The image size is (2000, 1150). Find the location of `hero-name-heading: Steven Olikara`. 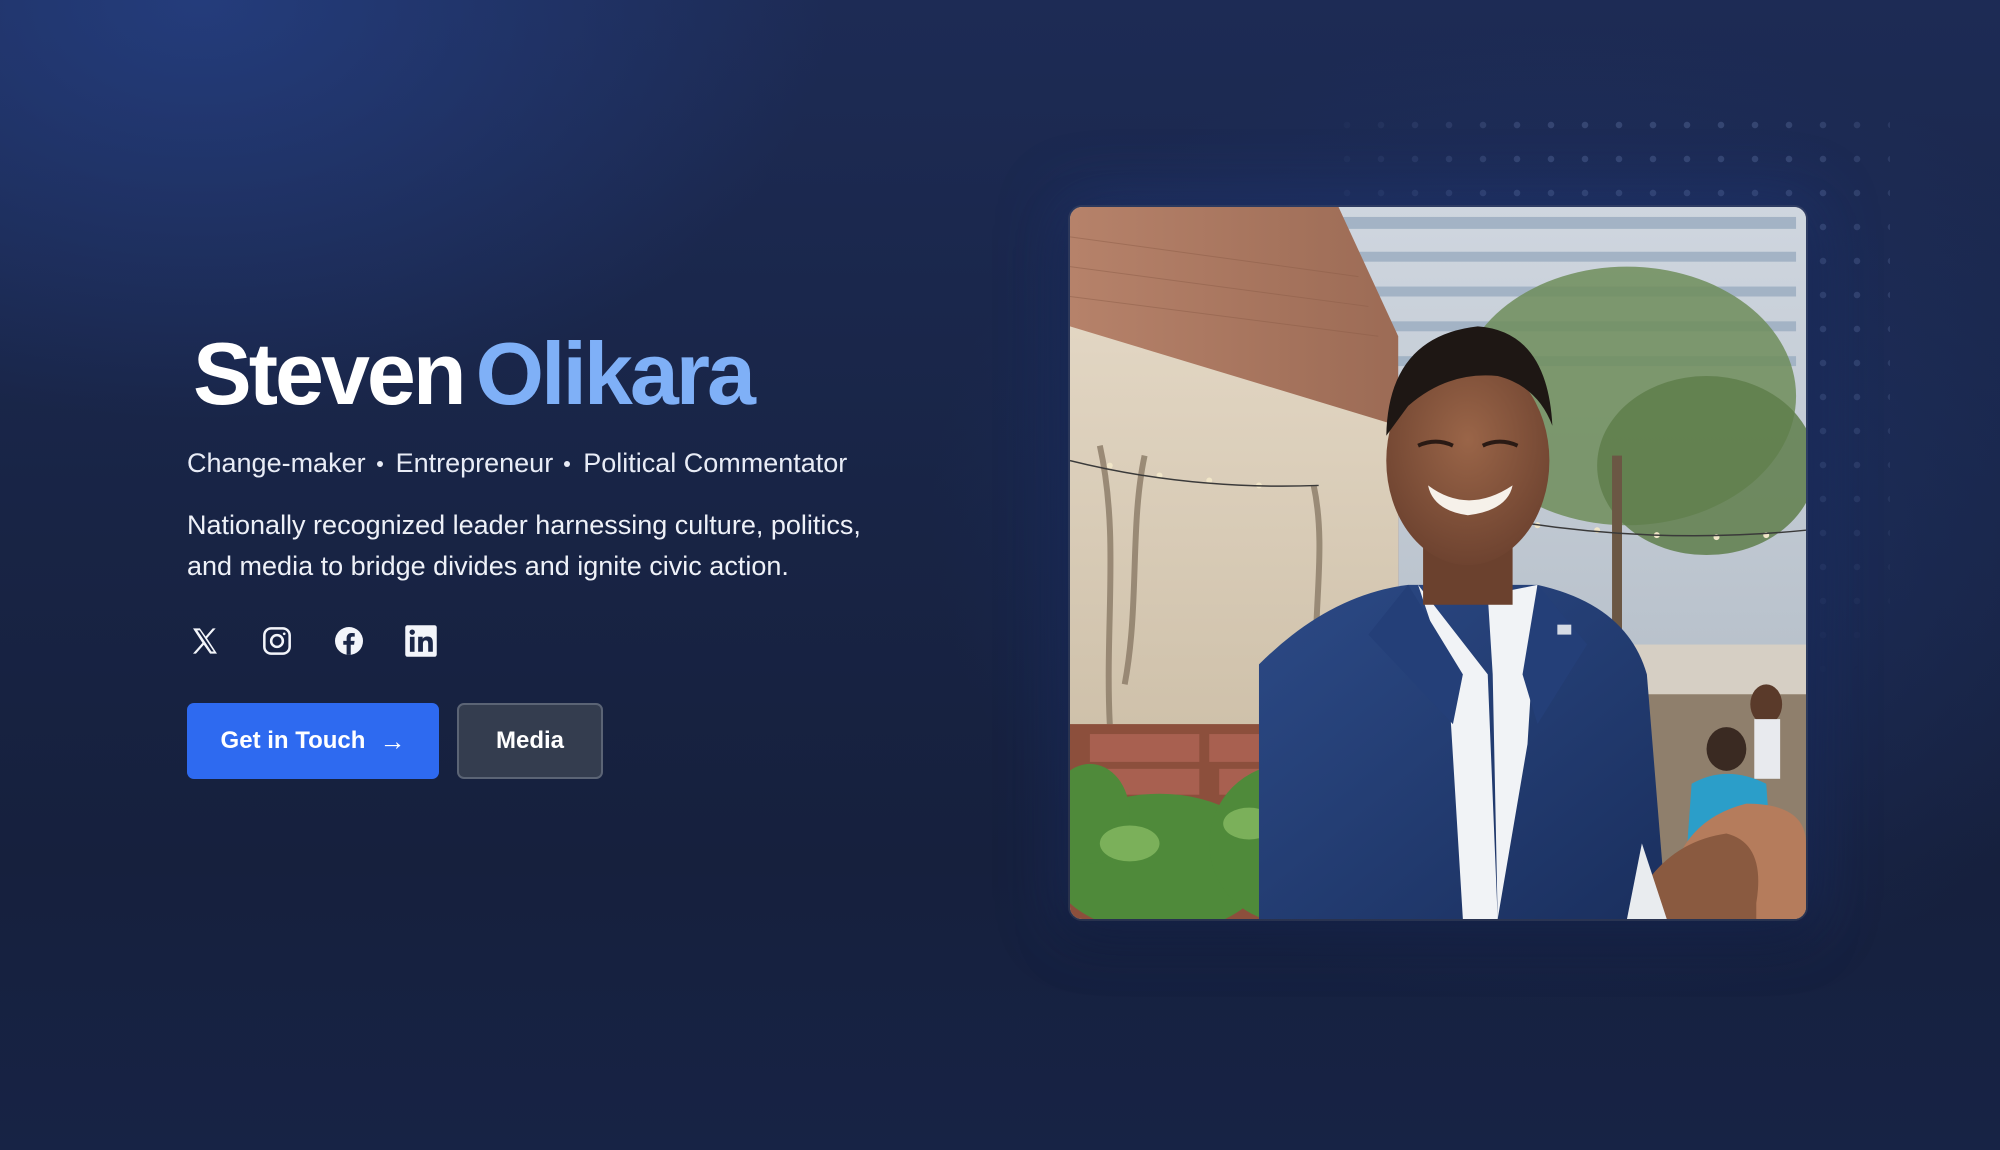

hero-name-heading: Steven Olikara is located at coordinates (550, 374).